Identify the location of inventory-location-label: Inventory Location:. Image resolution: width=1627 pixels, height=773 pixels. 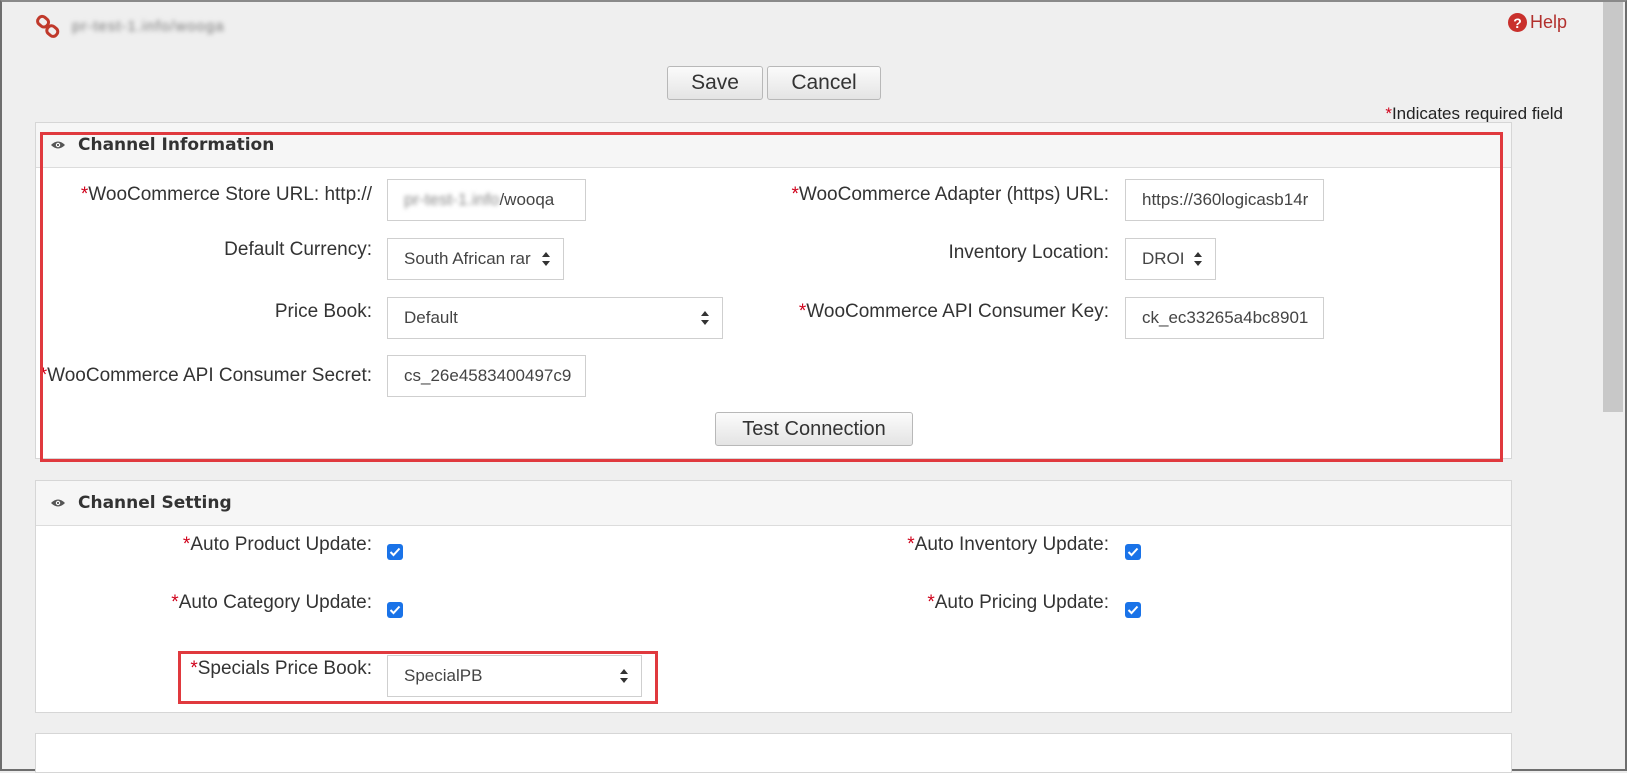
(1028, 252).